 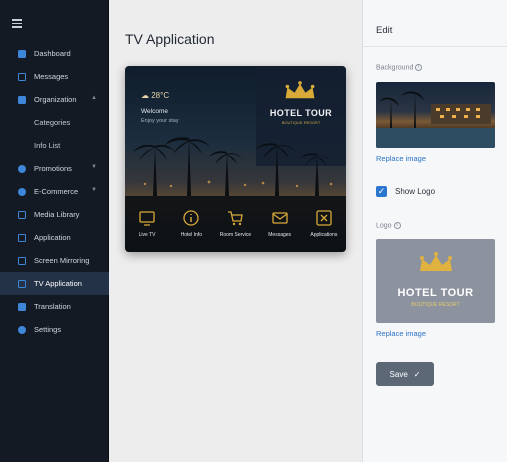 I want to click on sidebar-item-info-list: Info List, so click(x=54, y=145).